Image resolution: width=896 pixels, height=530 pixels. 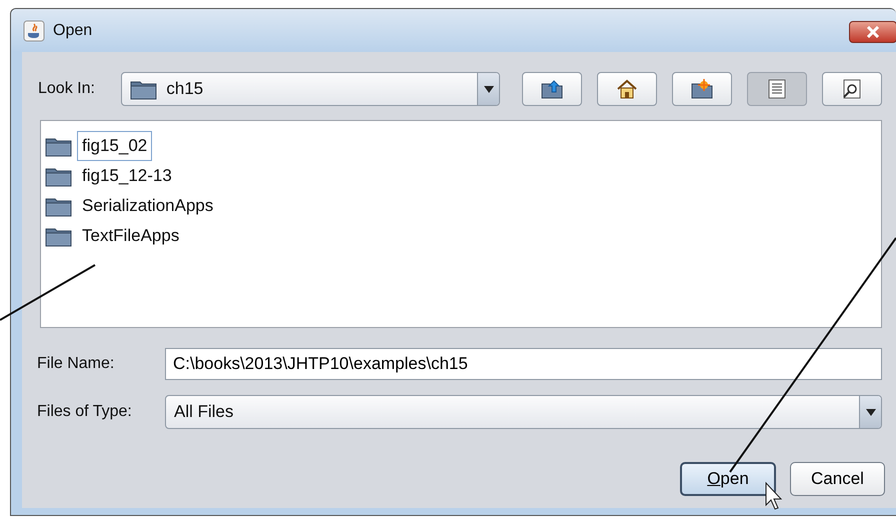 I want to click on new-folder-icon, so click(x=702, y=89).